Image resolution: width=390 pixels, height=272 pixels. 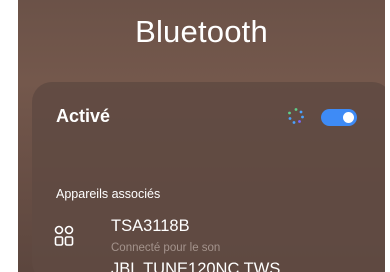 I want to click on paired-devices-header: Appareils associés, so click(x=108, y=194).